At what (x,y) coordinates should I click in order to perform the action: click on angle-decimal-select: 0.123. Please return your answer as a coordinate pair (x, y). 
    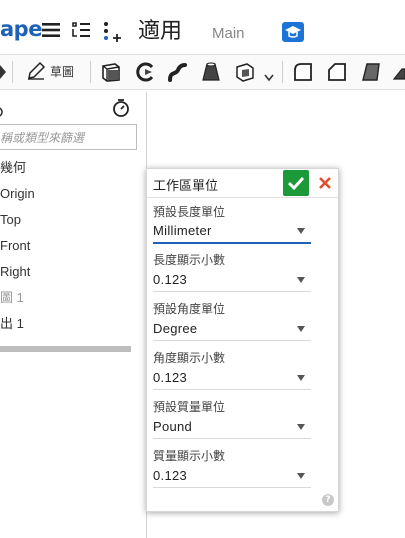
    Looking at the image, I should click on (232, 378).